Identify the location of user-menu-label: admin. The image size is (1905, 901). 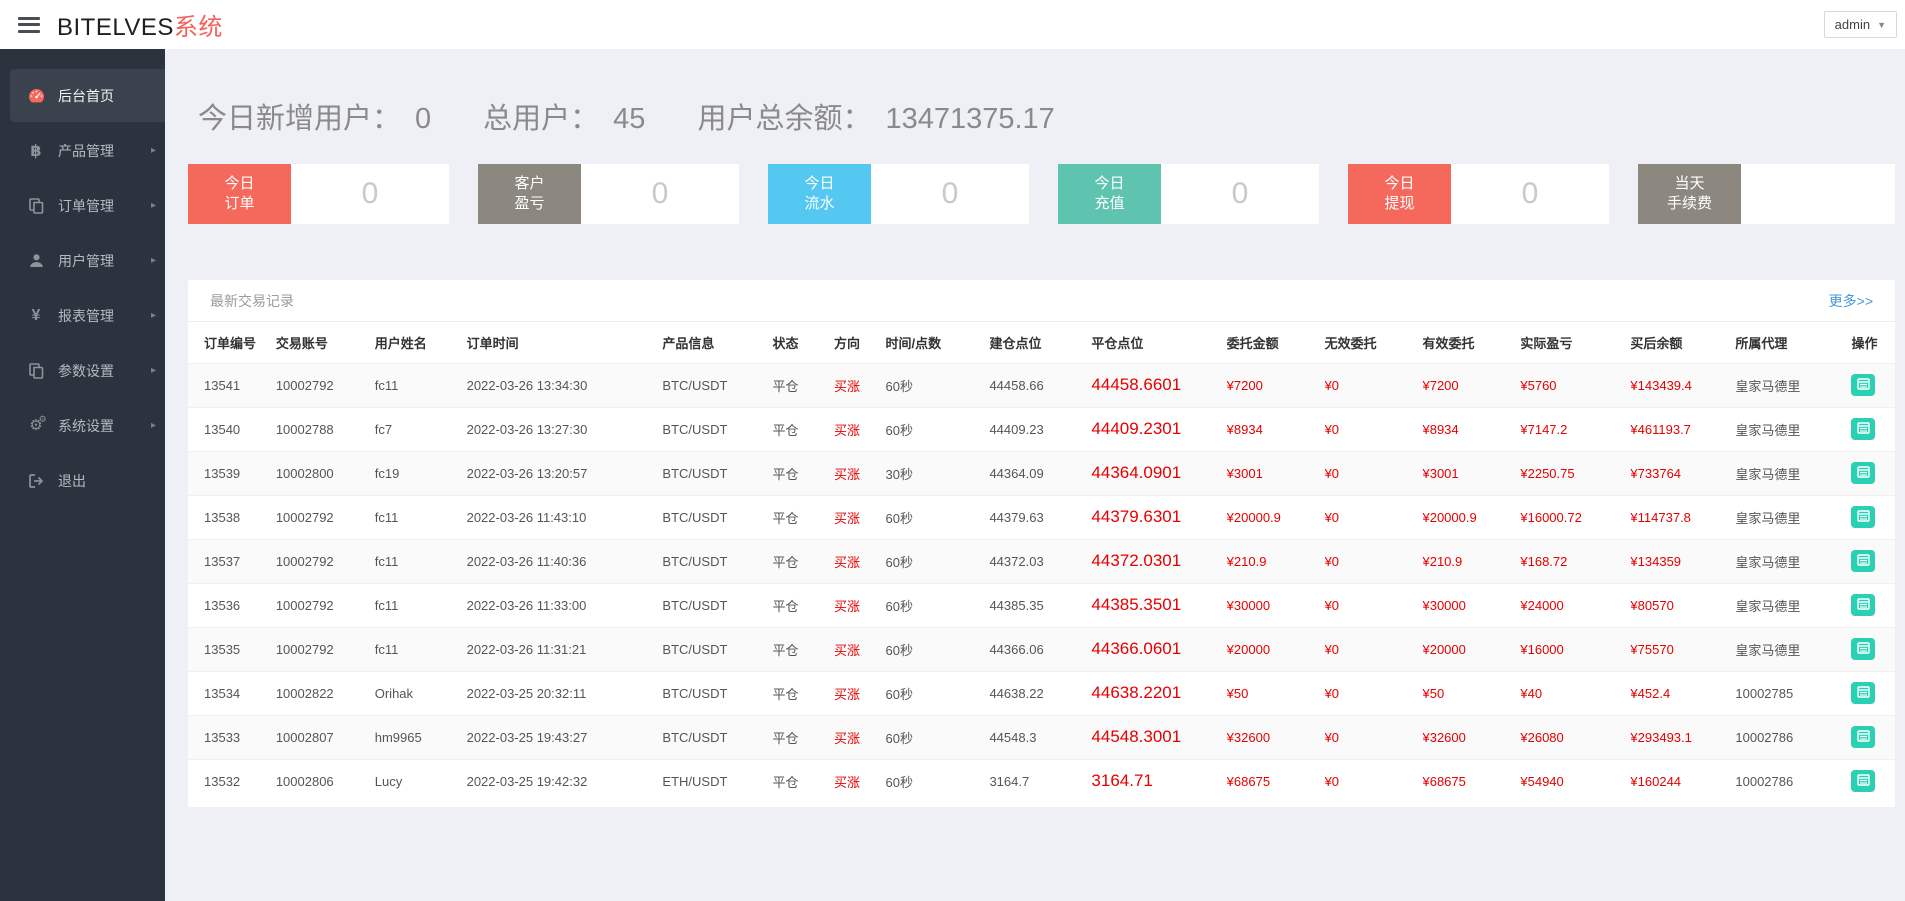
(1852, 24).